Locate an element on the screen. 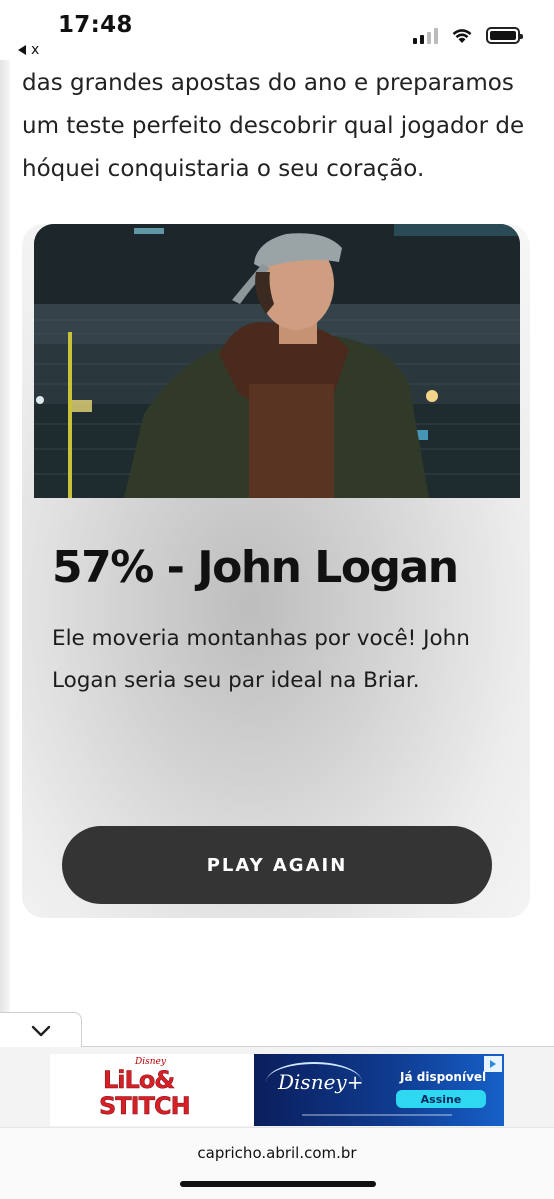 The image size is (554, 1199). status-bar: 17:48 x is located at coordinates (277, 29).